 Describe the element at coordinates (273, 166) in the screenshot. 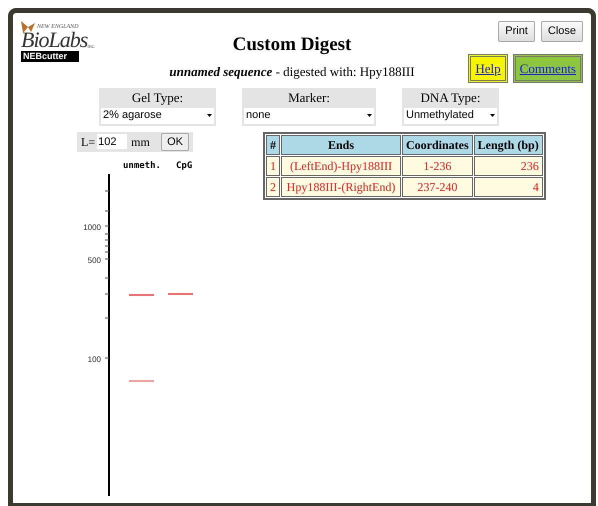

I see `table-cell: 1` at that location.